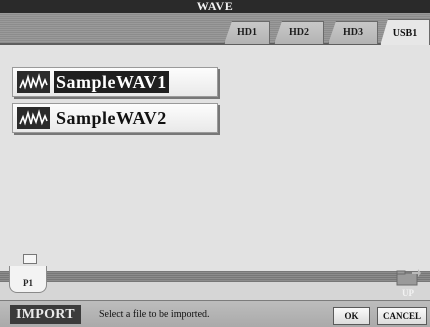 This screenshot has height=327, width=430. I want to click on status-message: Select a file to be imported., so click(154, 314).